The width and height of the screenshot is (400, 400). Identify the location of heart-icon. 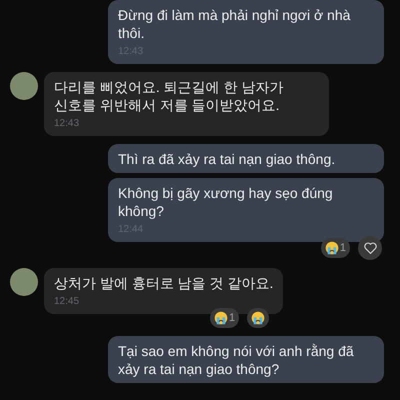
(370, 248).